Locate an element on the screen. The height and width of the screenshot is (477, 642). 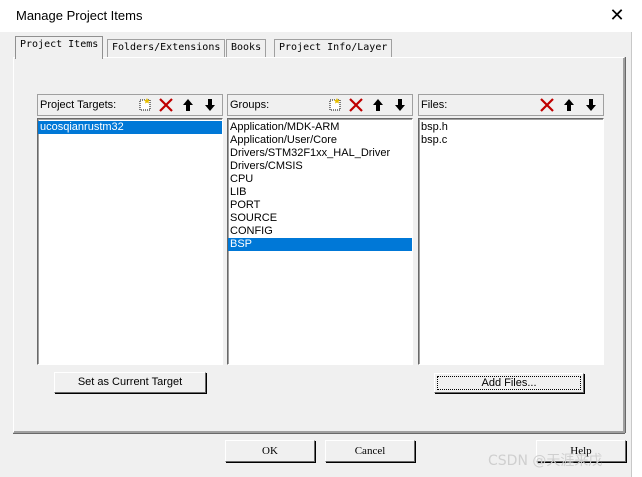
tab-project-info-layer: Project Info/Layer is located at coordinates (333, 48).